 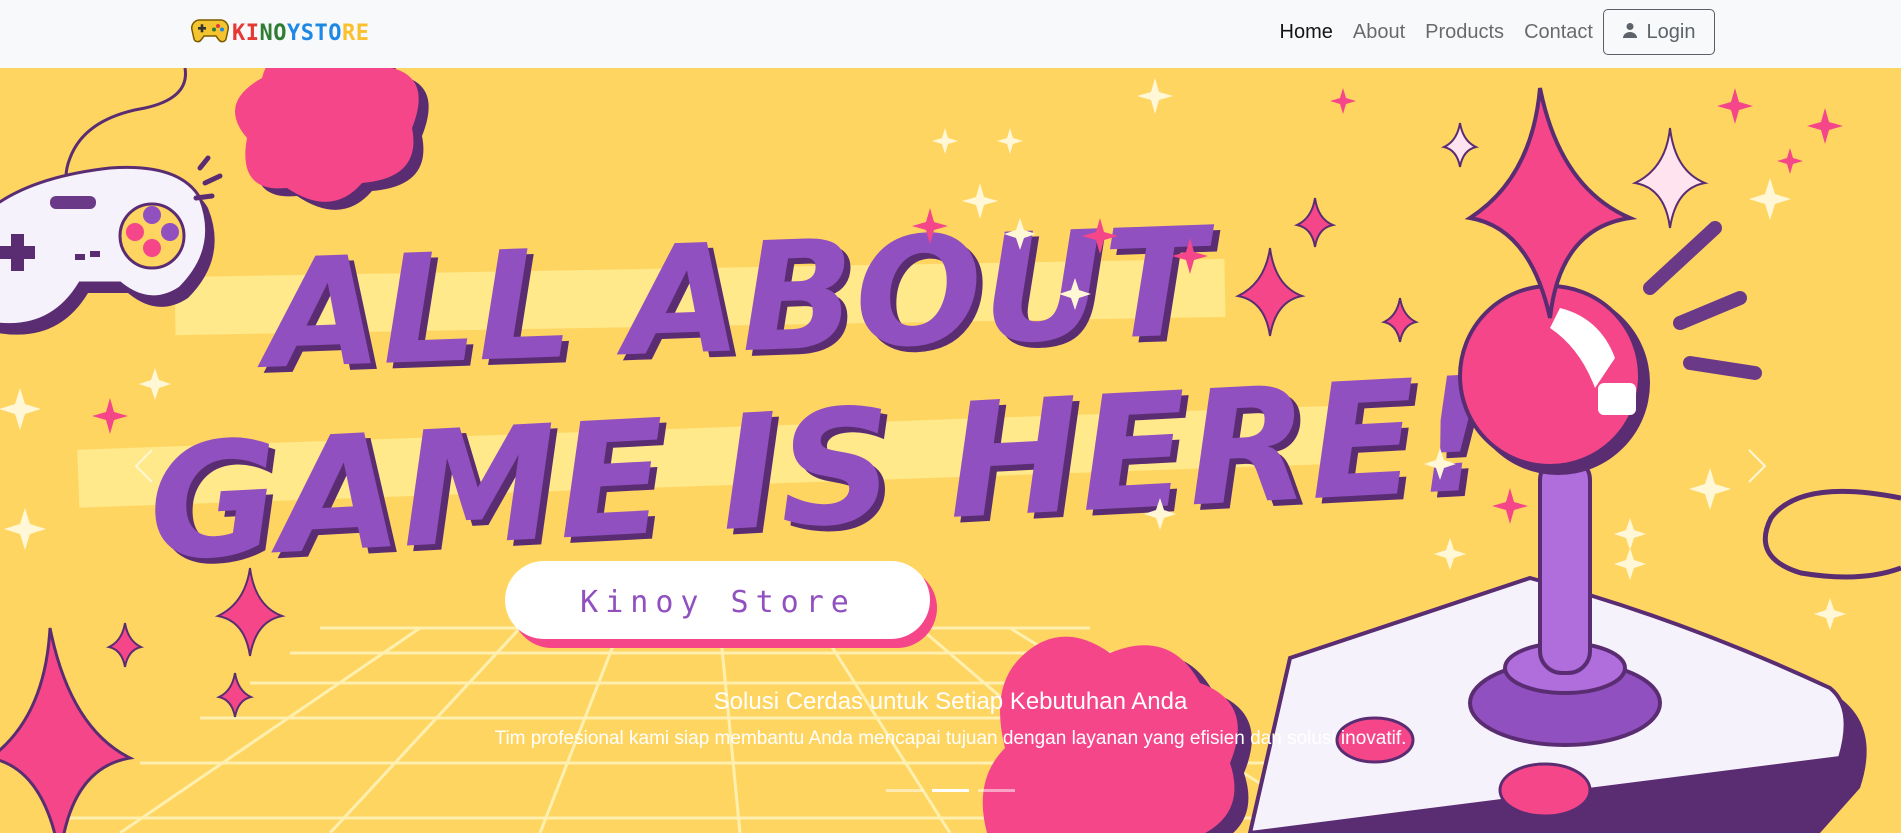 I want to click on nav-links: Home About Products Contact Login, so click(x=1492, y=32).